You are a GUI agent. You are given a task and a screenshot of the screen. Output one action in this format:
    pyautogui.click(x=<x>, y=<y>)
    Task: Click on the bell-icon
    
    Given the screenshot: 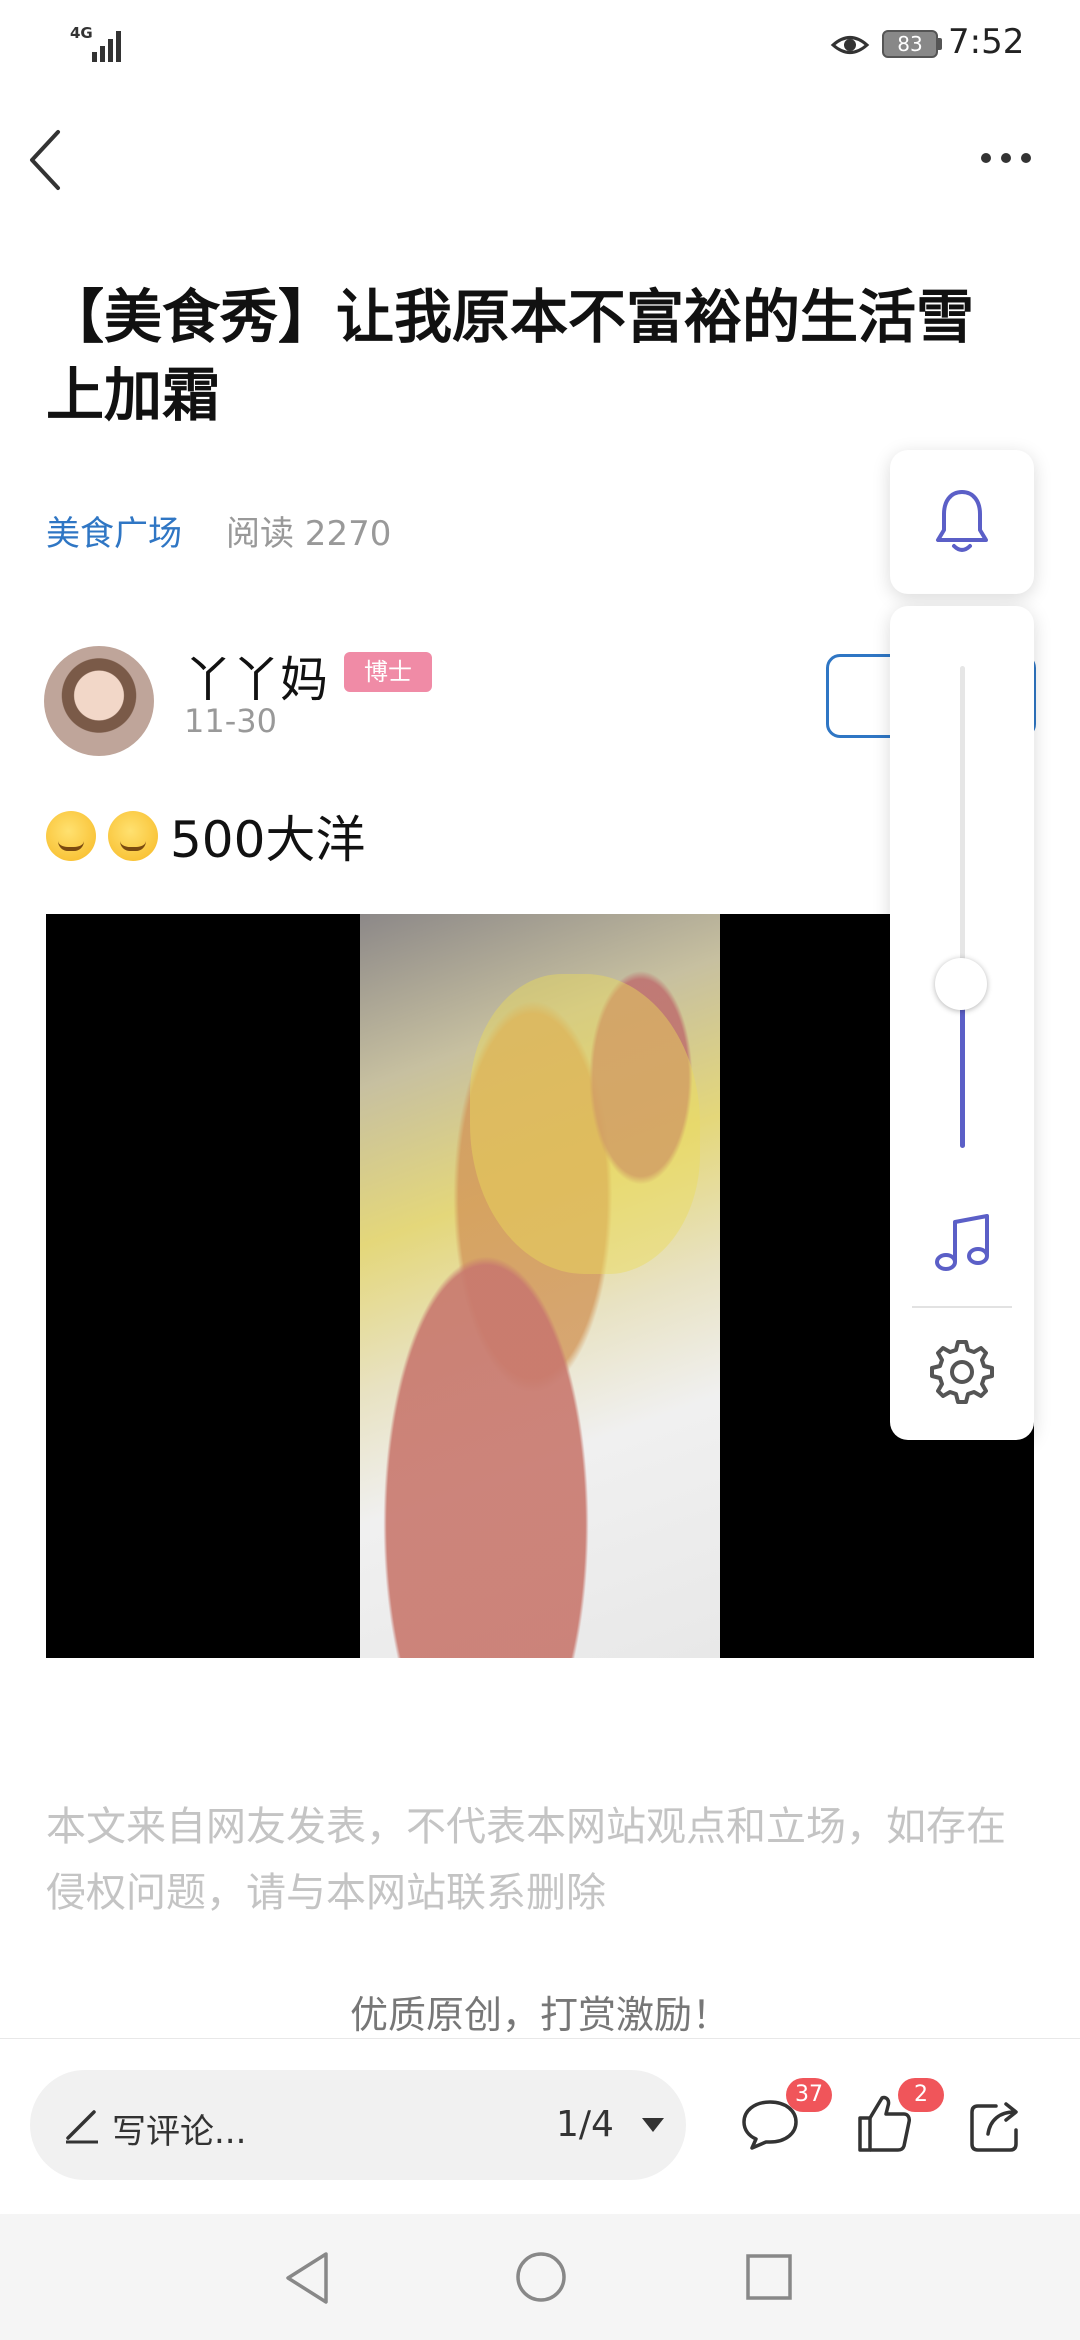 What is the action you would take?
    pyautogui.click(x=962, y=522)
    